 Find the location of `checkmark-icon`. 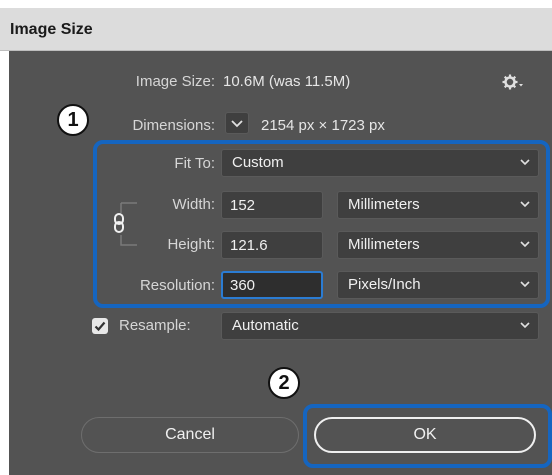

checkmark-icon is located at coordinates (100, 326).